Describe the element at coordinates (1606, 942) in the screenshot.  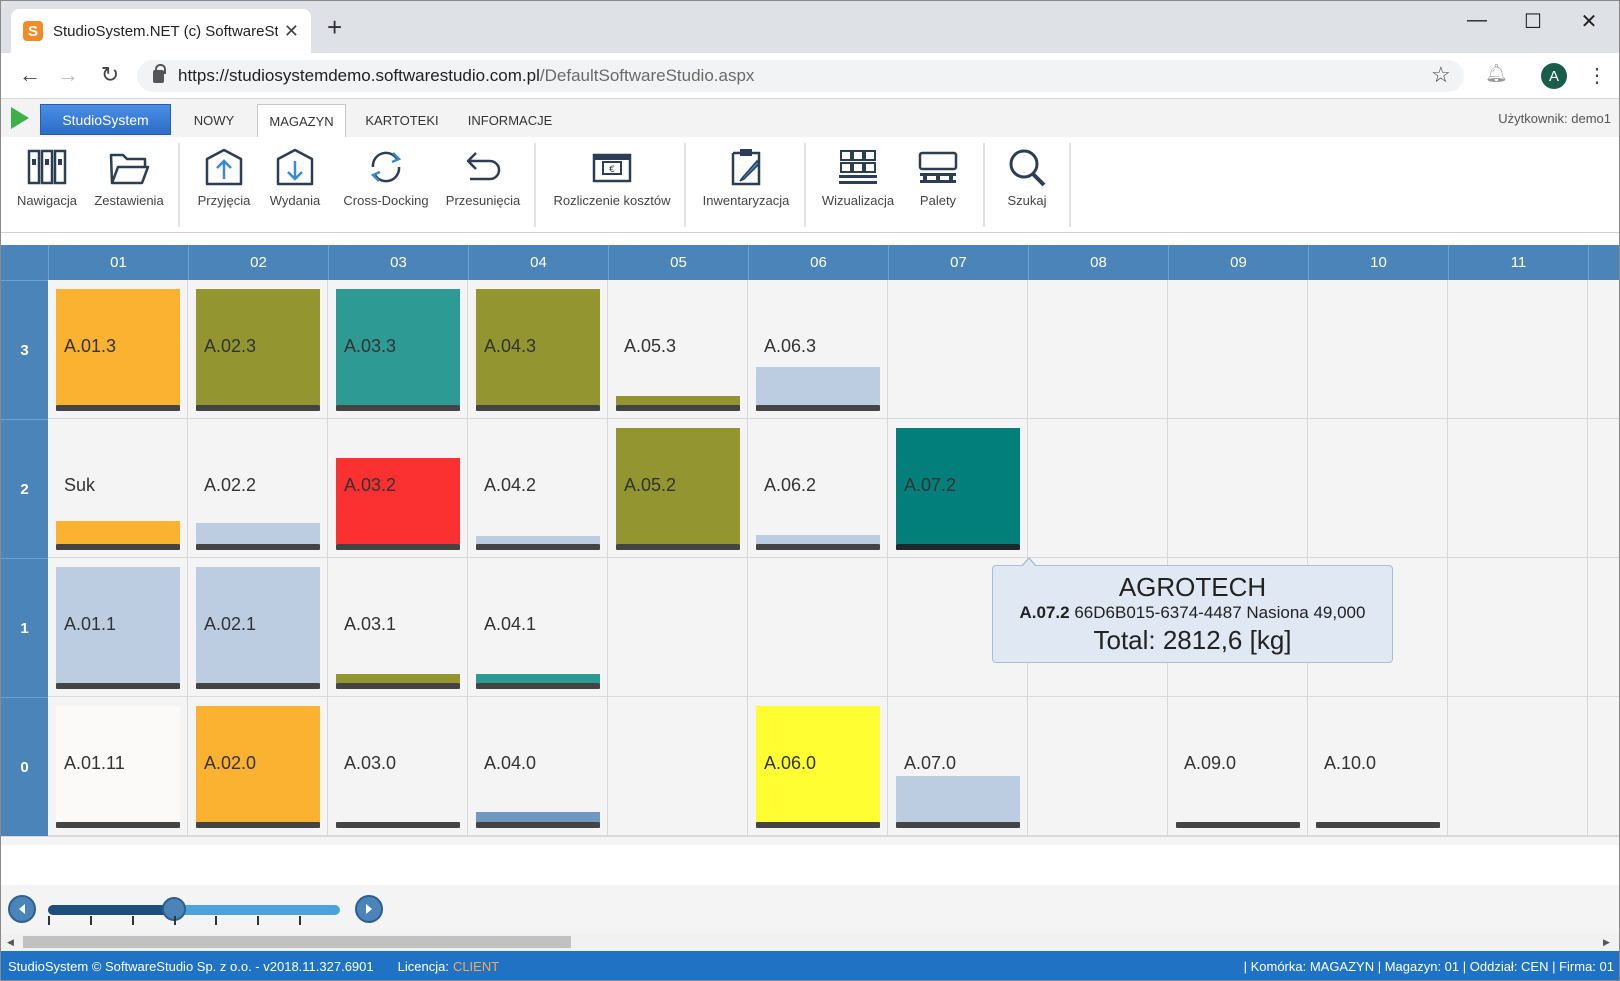
I see `scroll-right-icon: ▶` at that location.